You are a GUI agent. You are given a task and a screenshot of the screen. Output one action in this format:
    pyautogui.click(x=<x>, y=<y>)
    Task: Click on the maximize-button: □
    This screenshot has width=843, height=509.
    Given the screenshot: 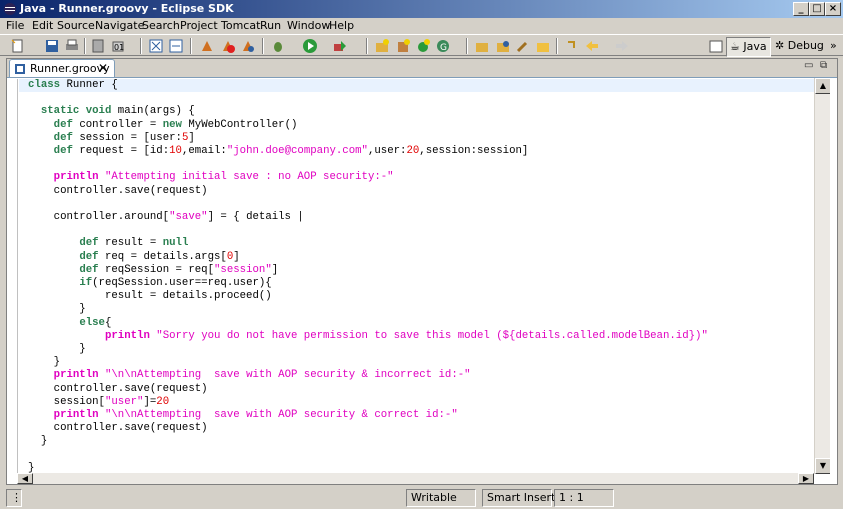 What is the action you would take?
    pyautogui.click(x=817, y=9)
    